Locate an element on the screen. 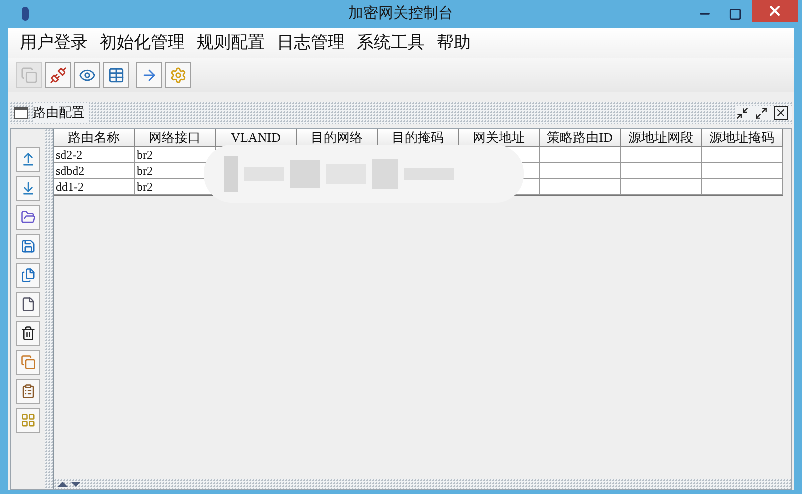  folder-icon is located at coordinates (28, 217).